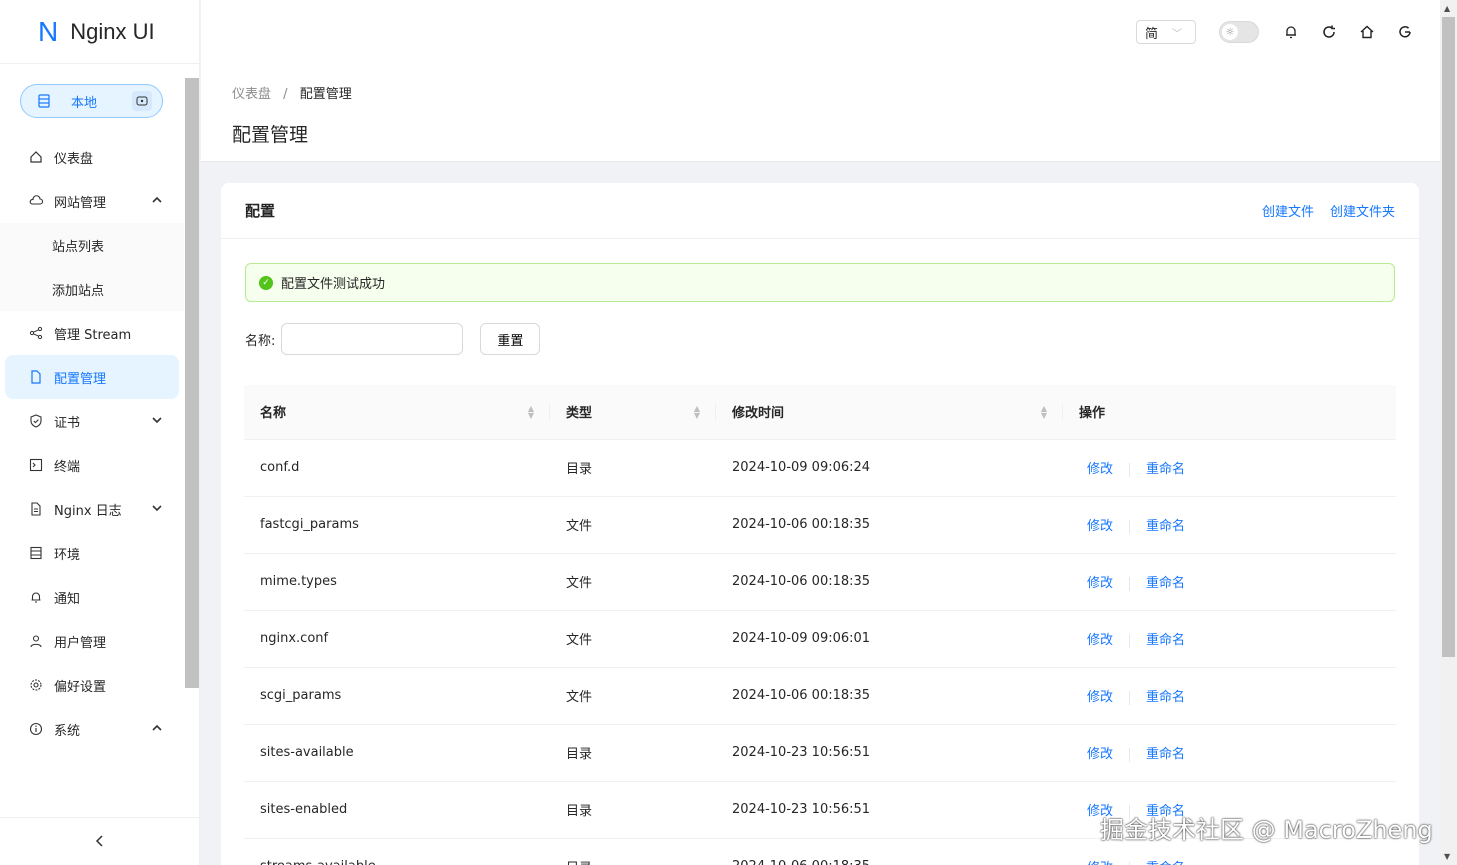  I want to click on logout-icon, so click(1405, 32).